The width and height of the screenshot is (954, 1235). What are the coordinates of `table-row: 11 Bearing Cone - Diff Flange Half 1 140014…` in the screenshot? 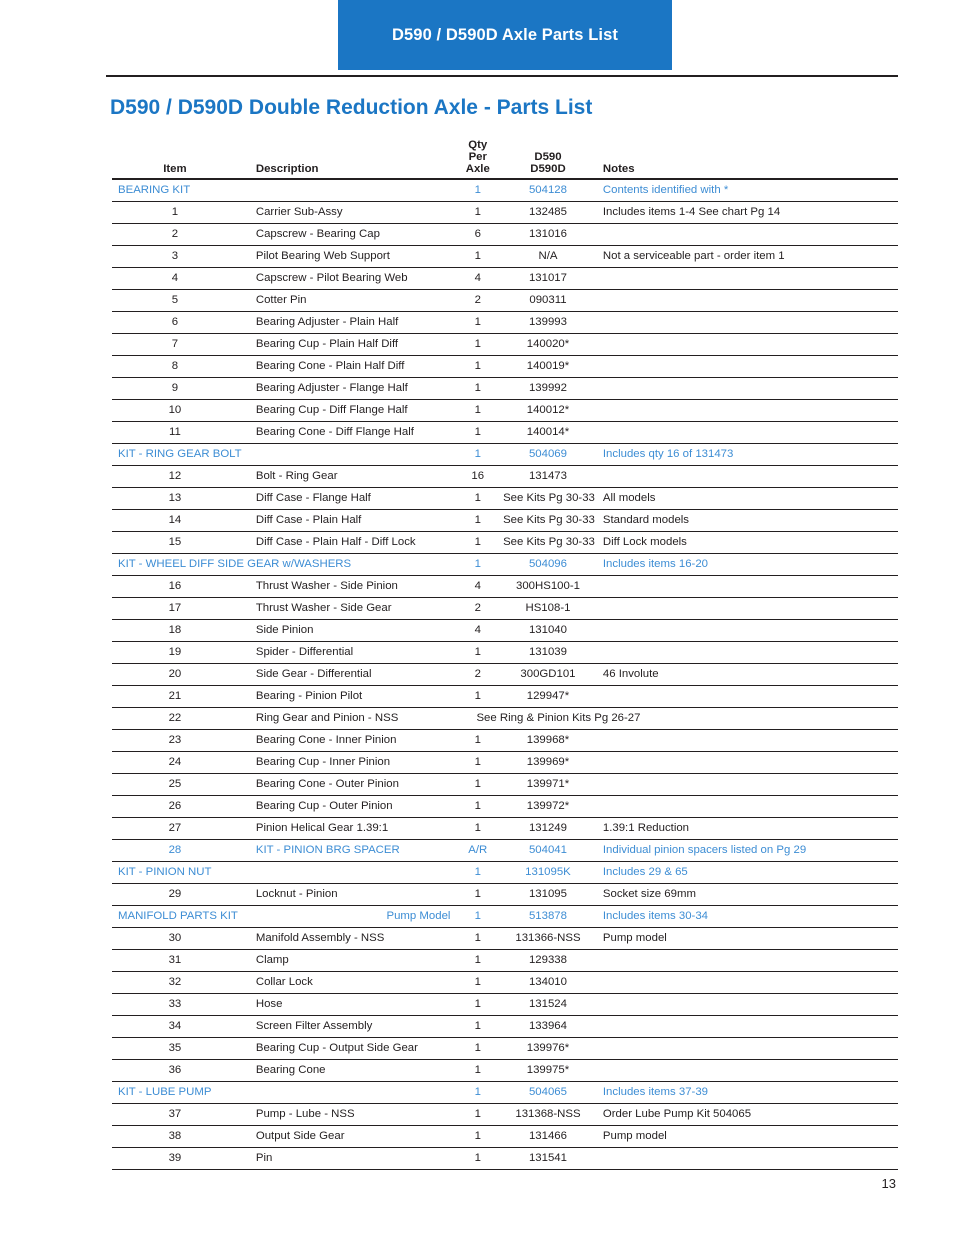 It's located at (505, 433).